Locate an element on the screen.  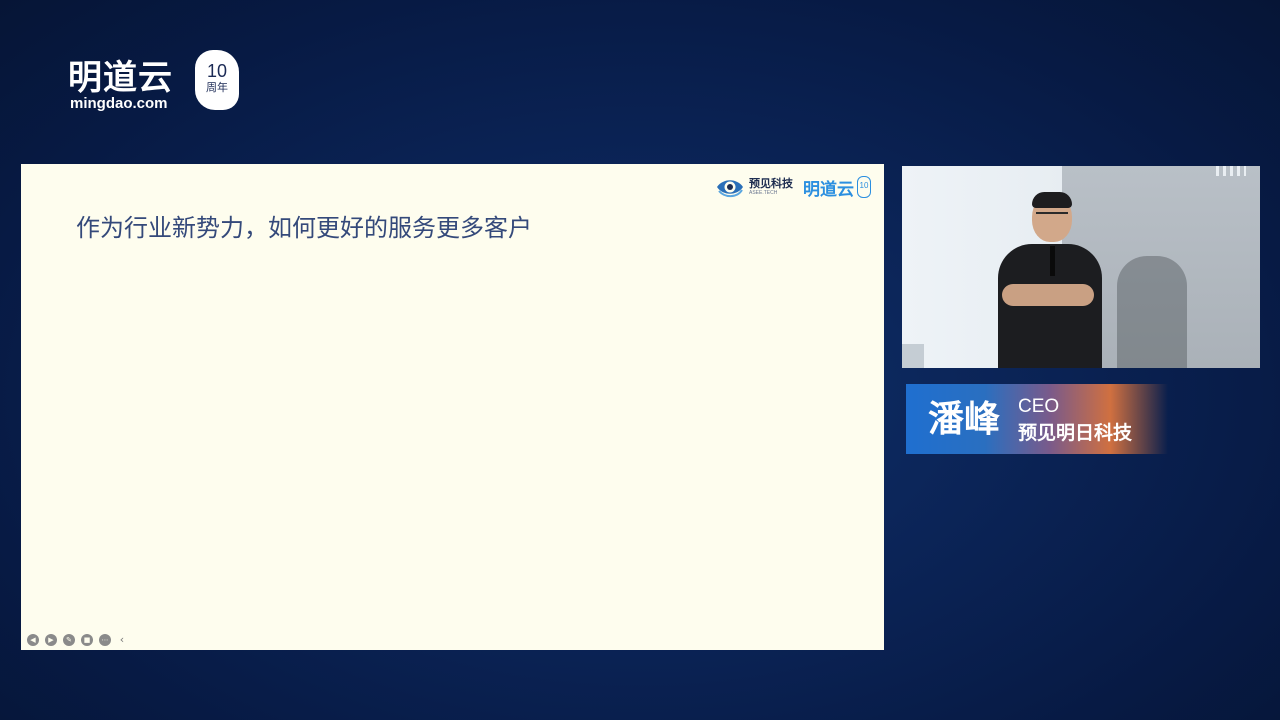
speaker-title: CEO is located at coordinates (1039, 406).